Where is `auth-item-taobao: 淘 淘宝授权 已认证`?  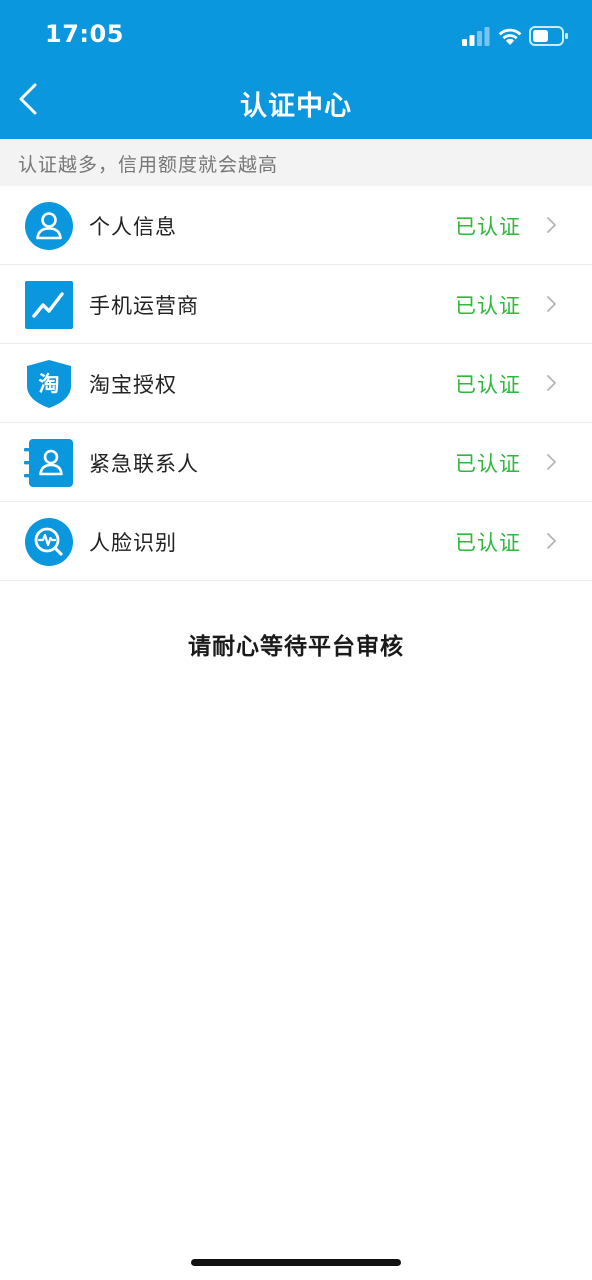
auth-item-taobao: 淘 淘宝授权 已认证 is located at coordinates (296, 383).